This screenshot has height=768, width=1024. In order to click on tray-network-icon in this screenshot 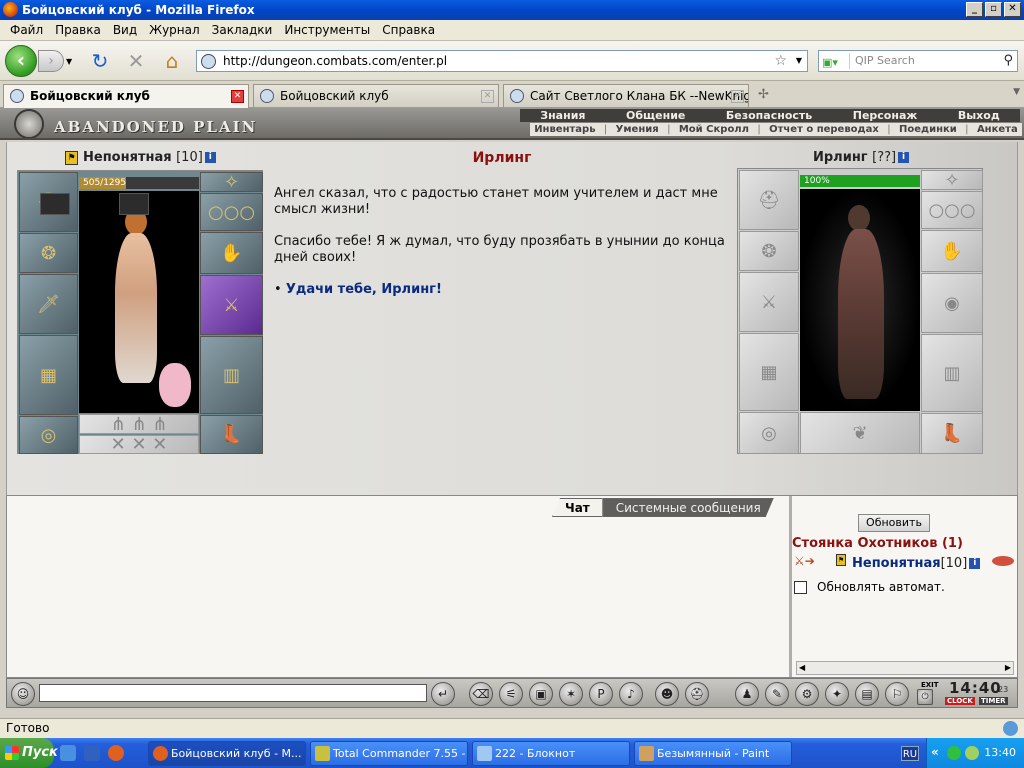, I will do `click(972, 753)`.